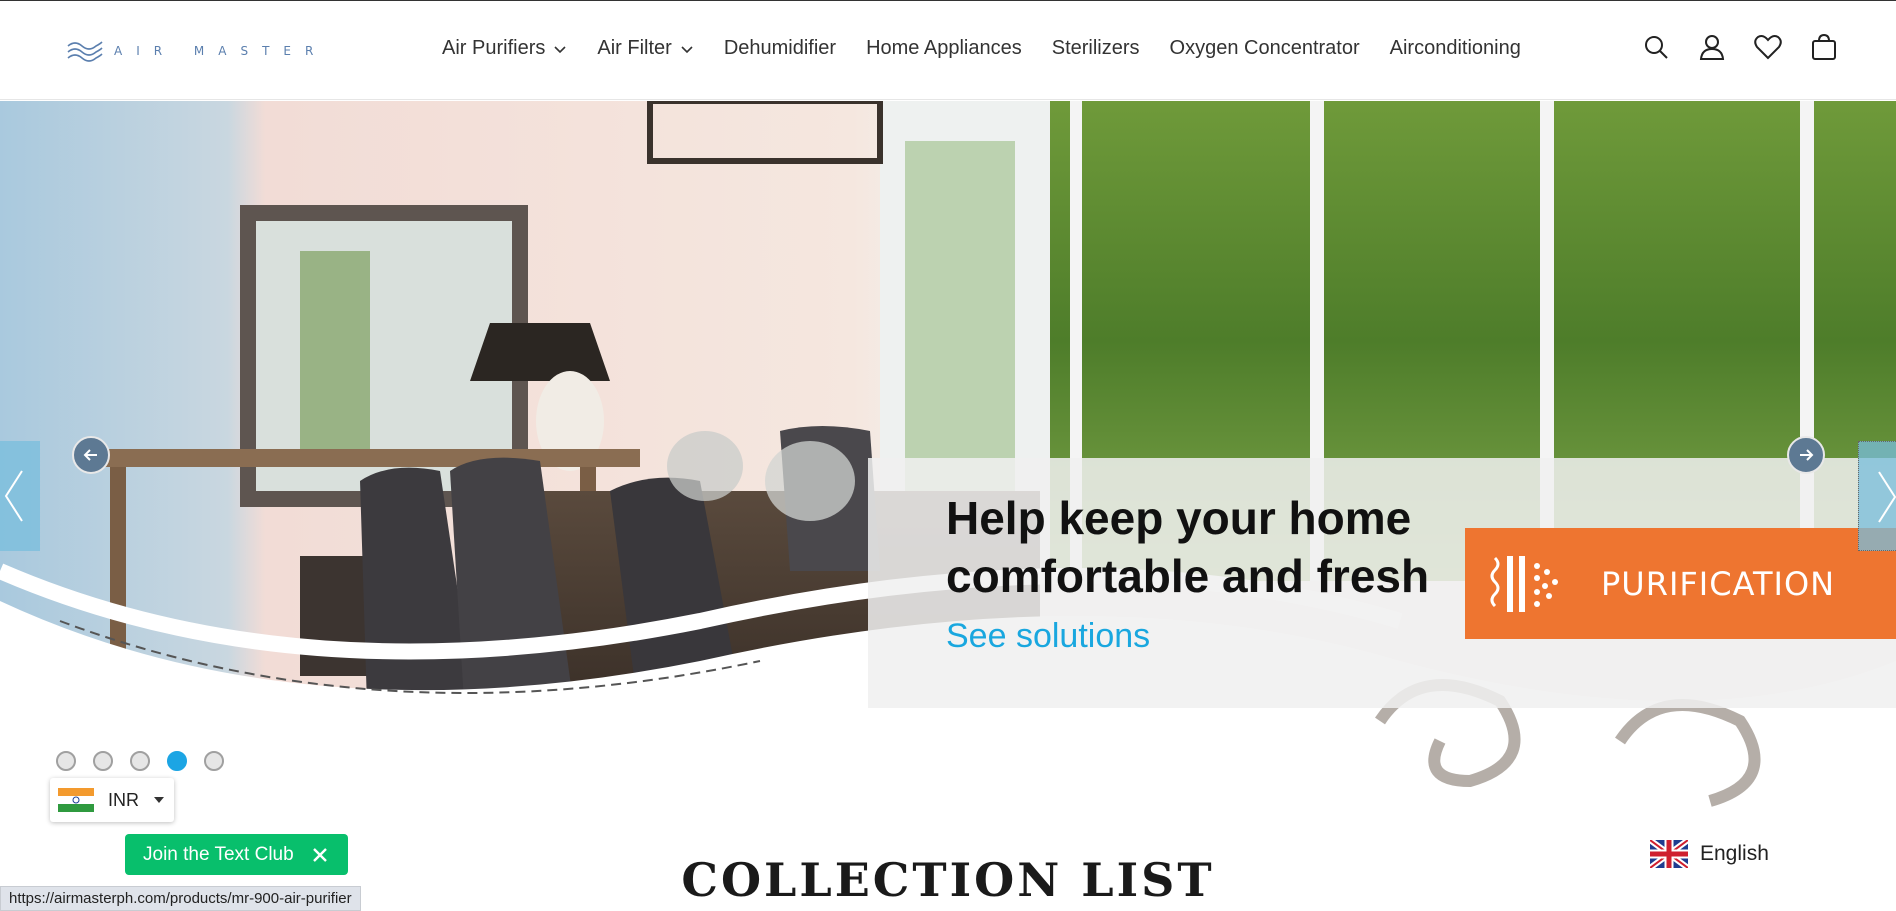  I want to click on wishlist-icon, so click(1768, 47).